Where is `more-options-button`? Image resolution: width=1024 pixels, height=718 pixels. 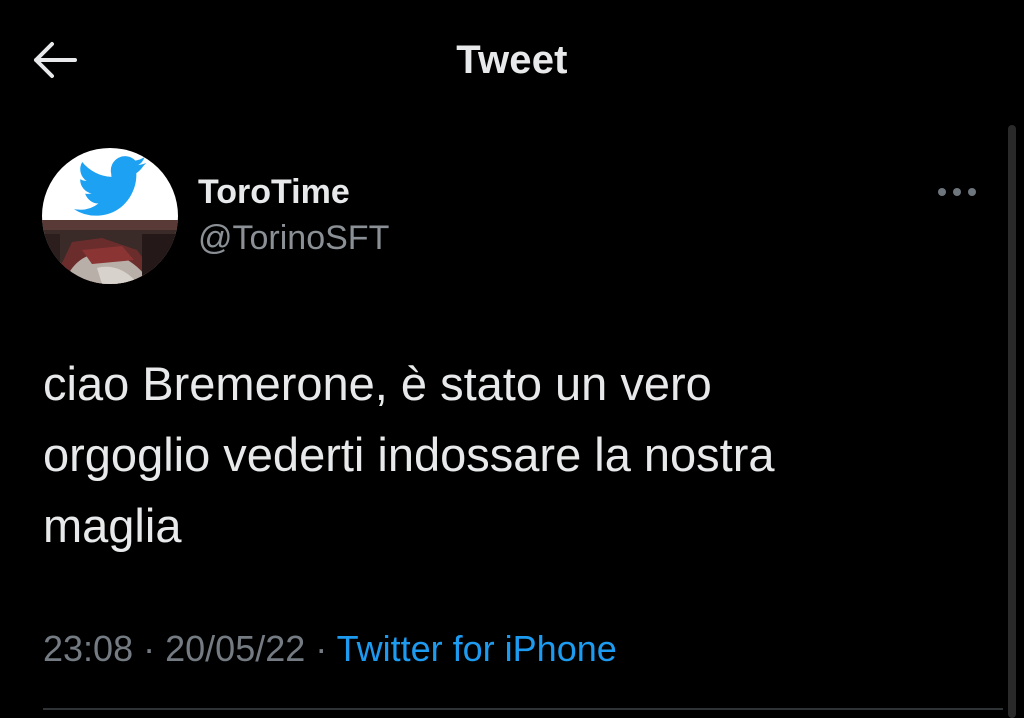
more-options-button is located at coordinates (957, 192).